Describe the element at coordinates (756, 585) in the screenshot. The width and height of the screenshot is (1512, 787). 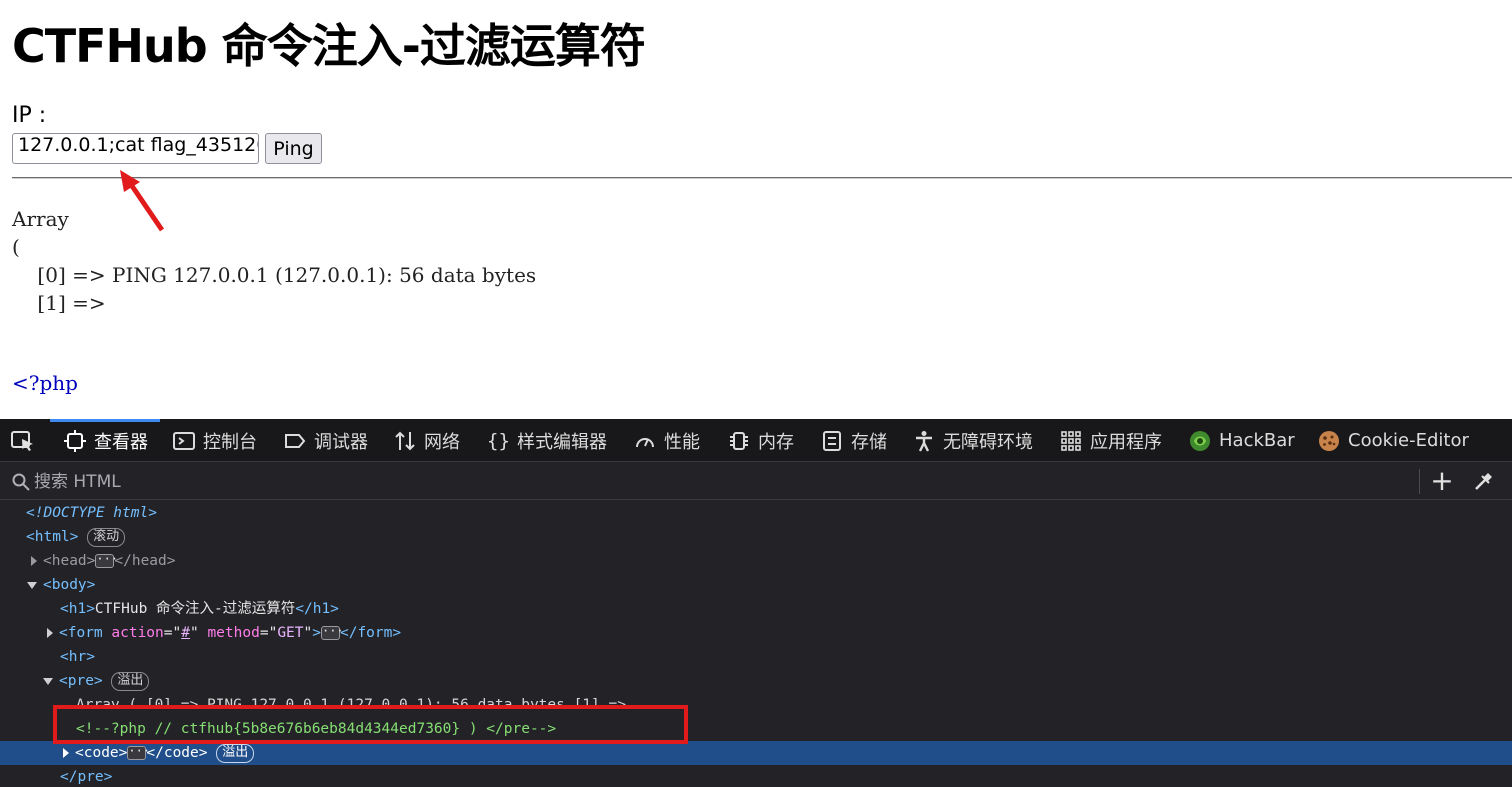
I see `tree-node-body: <body>` at that location.